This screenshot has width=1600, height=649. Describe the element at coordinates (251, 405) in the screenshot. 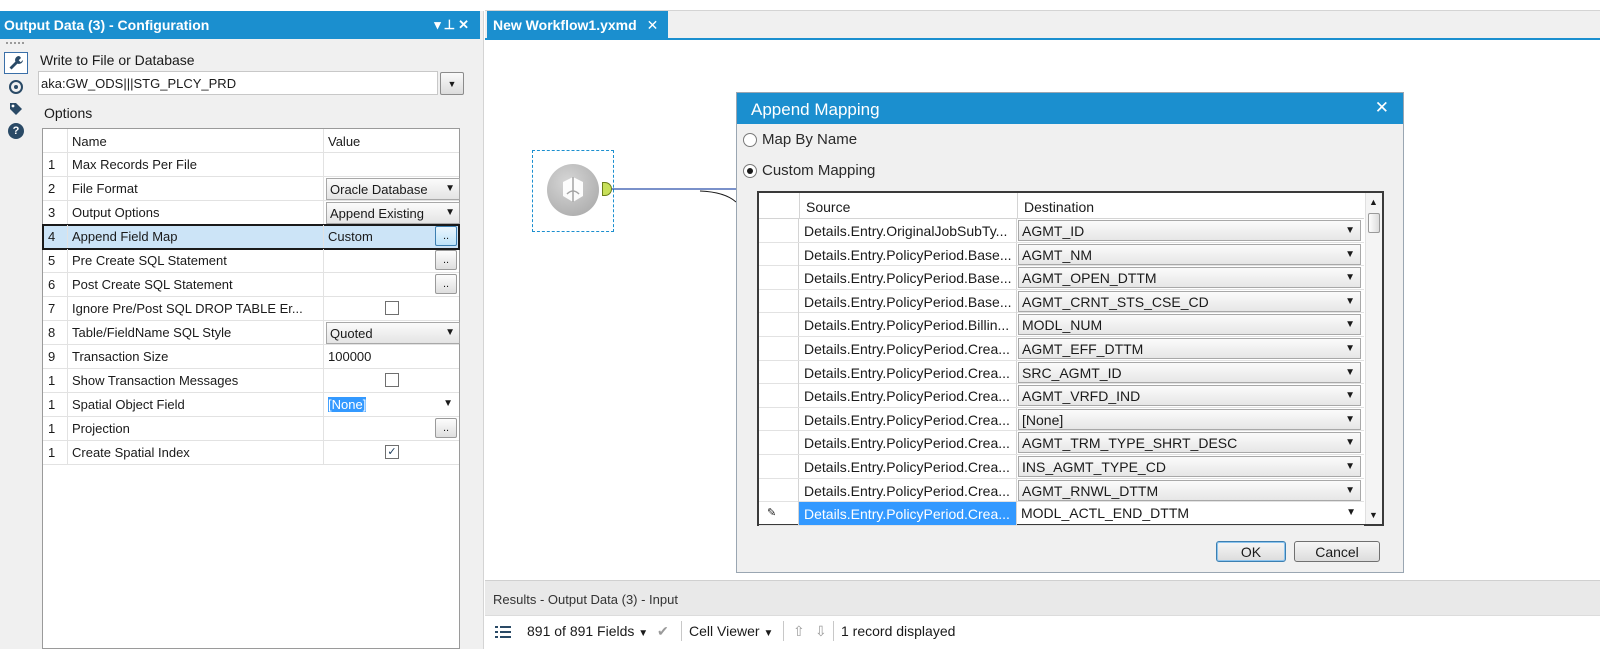

I see `option-row-spatial-object-field: 1 Spatial Object Field [None] ▼` at that location.